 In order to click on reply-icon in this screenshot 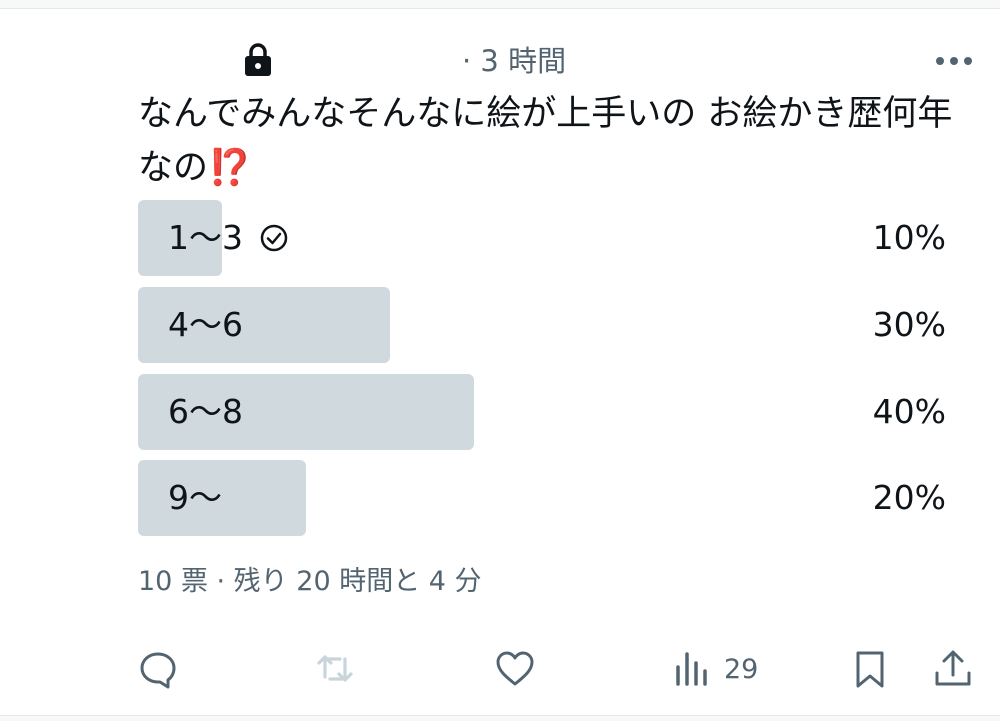, I will do `click(158, 670)`.